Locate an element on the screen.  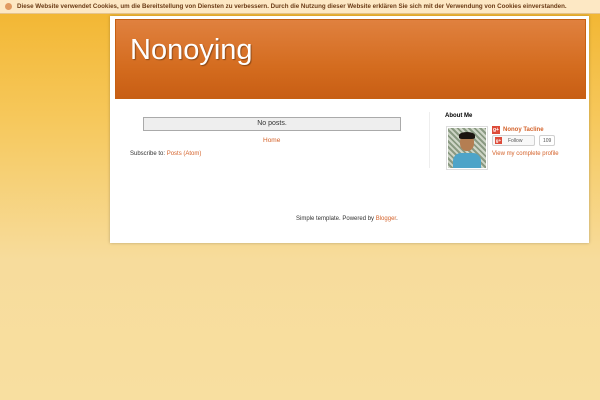
blog-title: Nonoying is located at coordinates (191, 50).